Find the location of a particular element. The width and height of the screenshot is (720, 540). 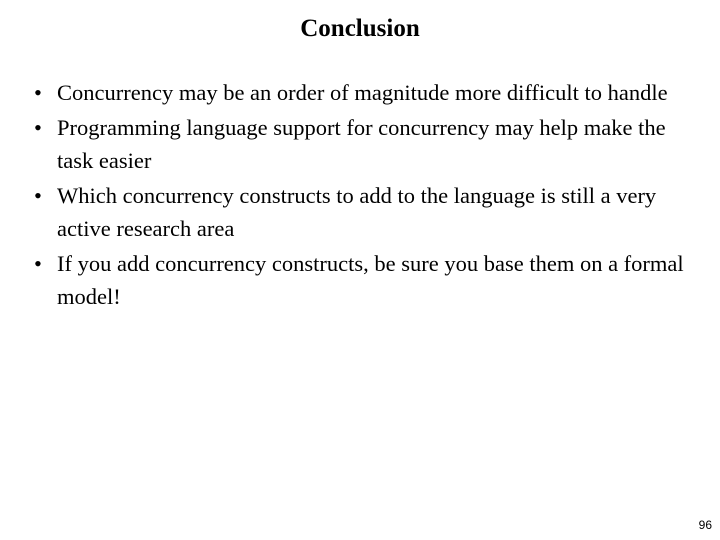

page-number: 96 is located at coordinates (705, 525).